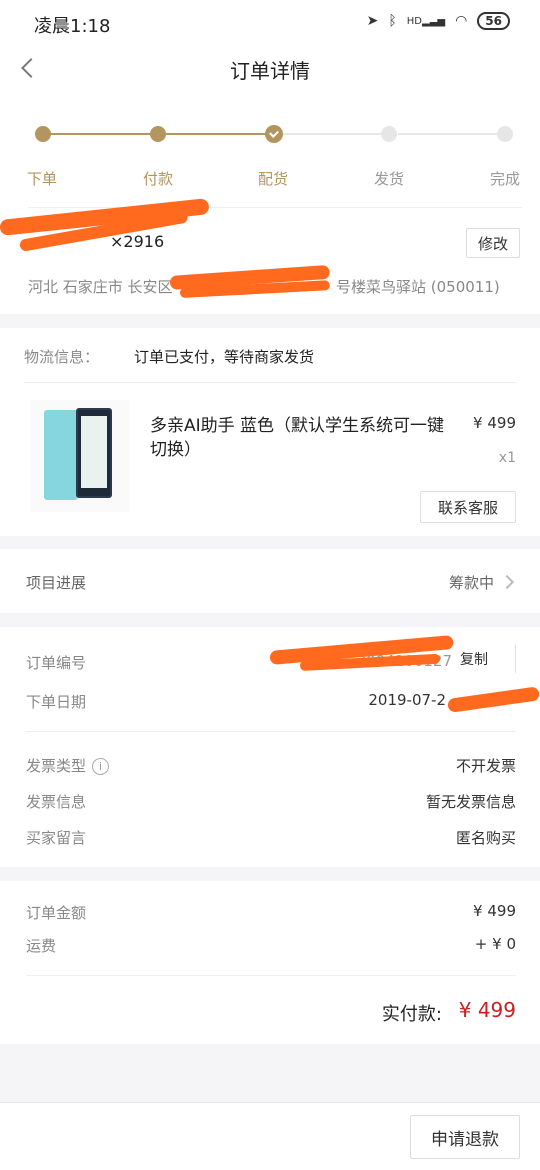  I want to click on product-image, so click(80, 456).